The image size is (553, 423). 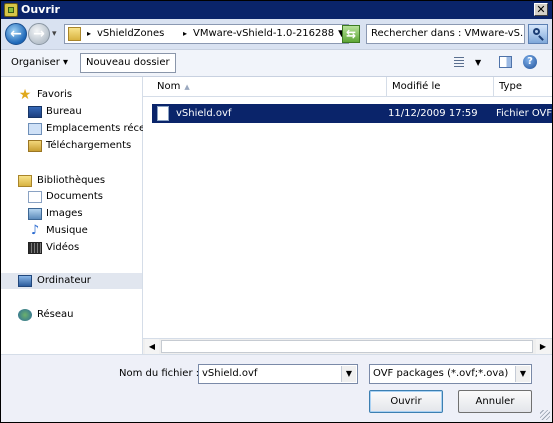 What do you see at coordinates (204, 113) in the screenshot?
I see `file-name: vShield.ovf` at bounding box center [204, 113].